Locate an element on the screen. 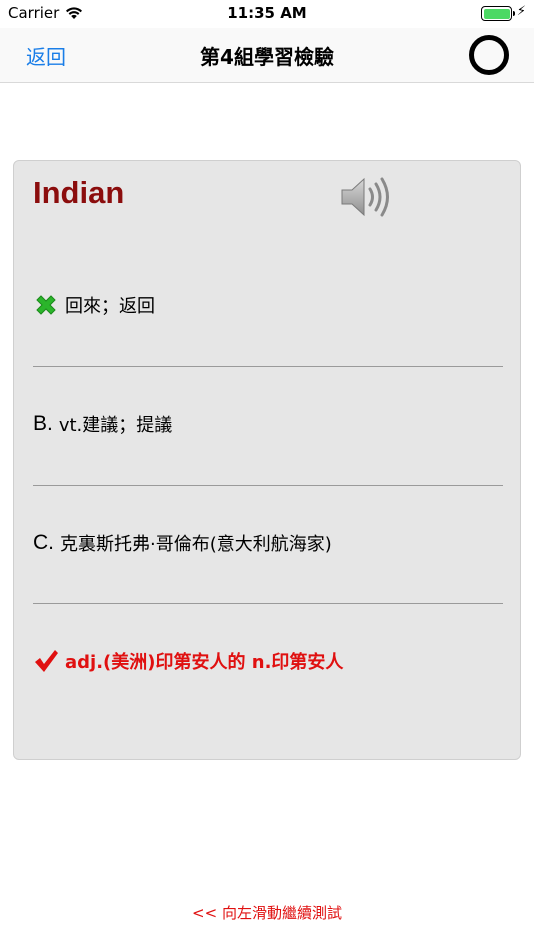 This screenshot has width=534, height=950. option-d: adj.(美洲)印第安人的 n.印第安人 is located at coordinates (268, 661).